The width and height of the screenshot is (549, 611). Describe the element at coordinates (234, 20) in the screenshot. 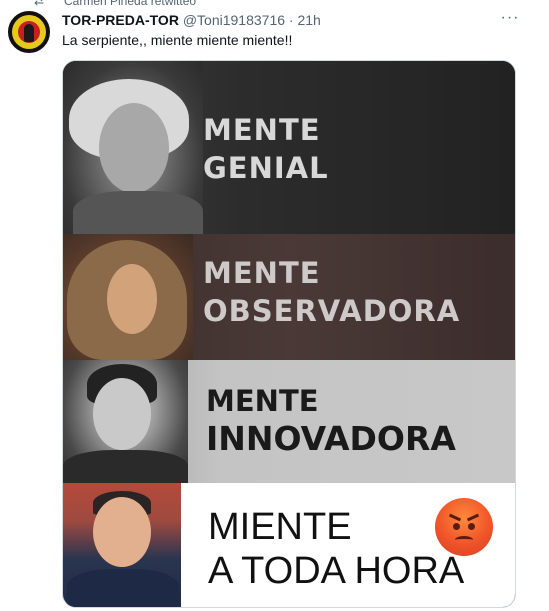

I see `handle: @Toni19183716` at that location.